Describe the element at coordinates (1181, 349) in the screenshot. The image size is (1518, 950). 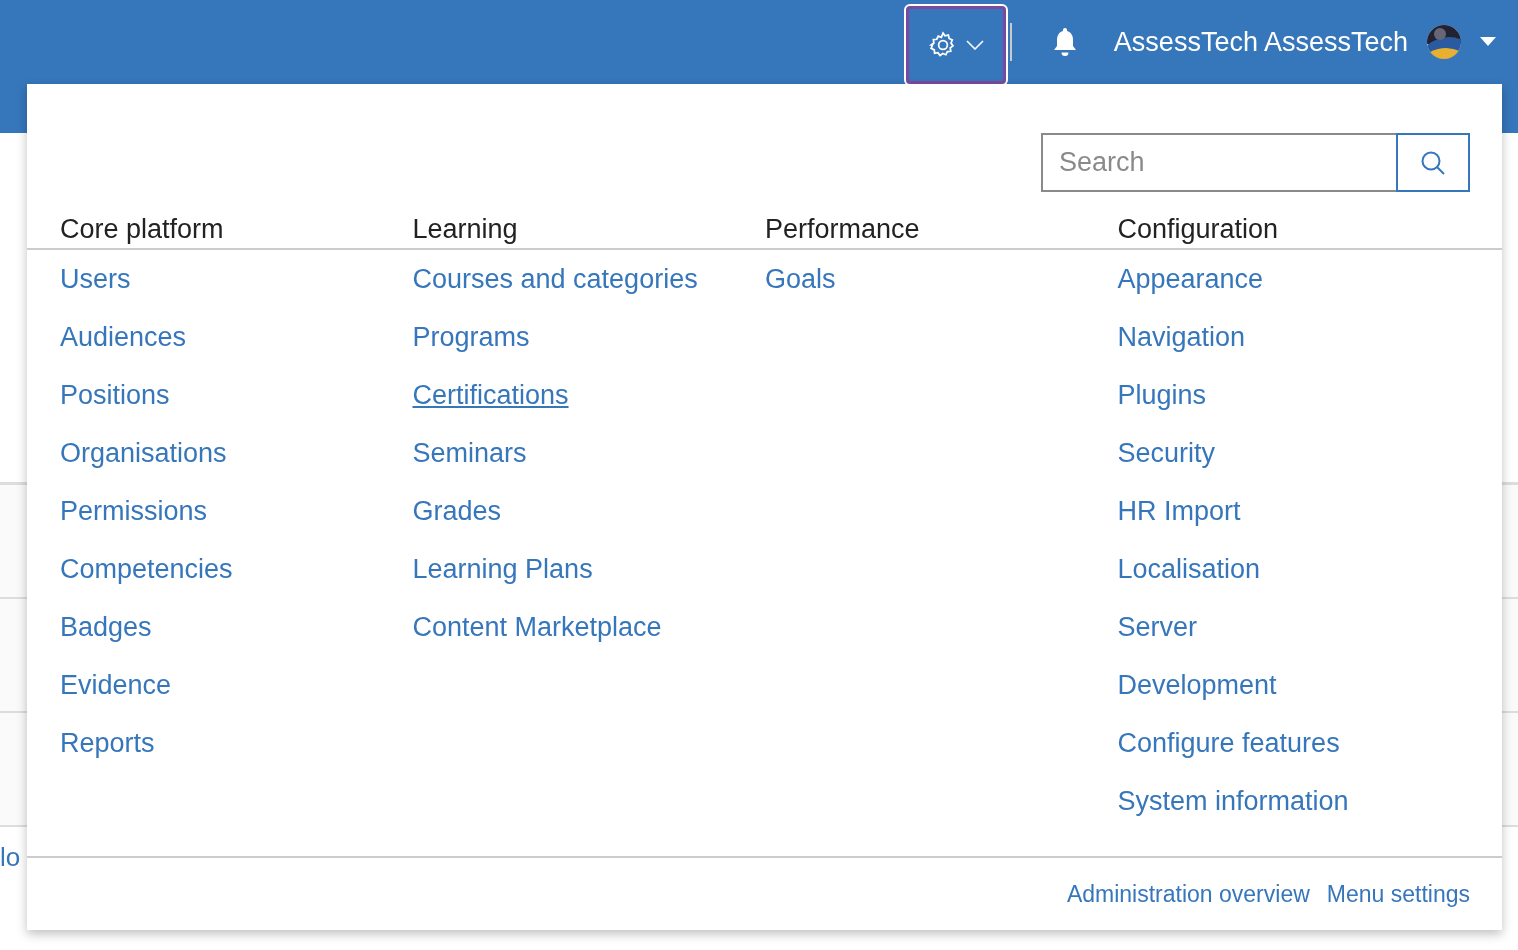
I see `menu-link: Navigation` at that location.